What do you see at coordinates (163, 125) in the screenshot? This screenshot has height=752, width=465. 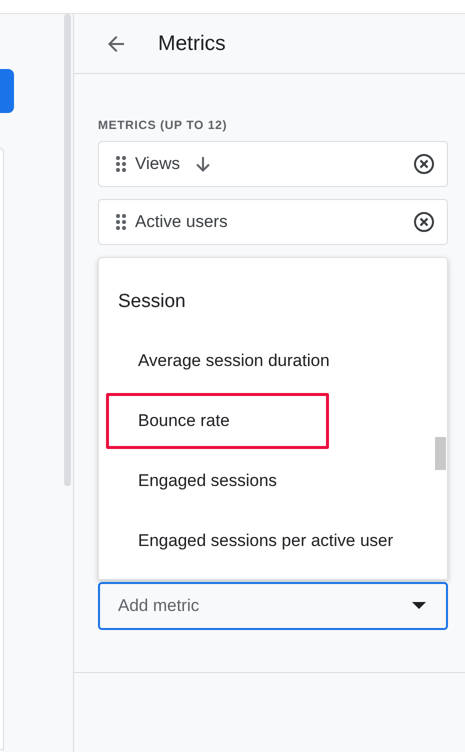 I see `section-label: METRICS (UP TO 12)` at bounding box center [163, 125].